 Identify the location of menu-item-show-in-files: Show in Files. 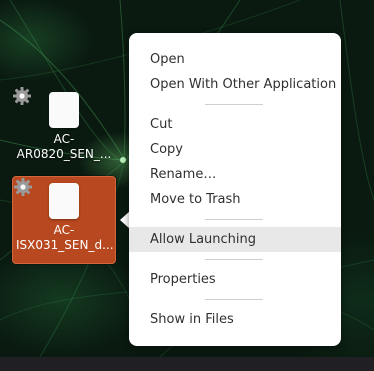
(235, 319).